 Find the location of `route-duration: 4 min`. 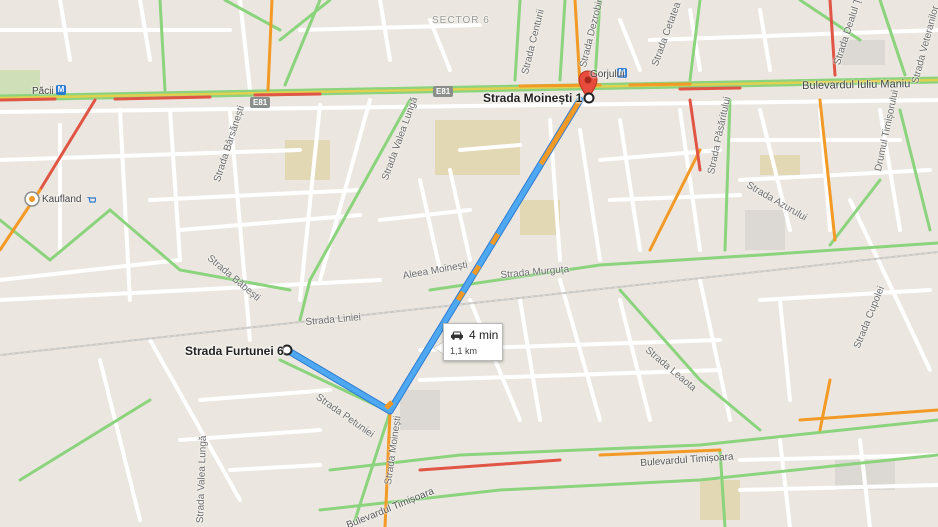

route-duration: 4 min is located at coordinates (484, 335).